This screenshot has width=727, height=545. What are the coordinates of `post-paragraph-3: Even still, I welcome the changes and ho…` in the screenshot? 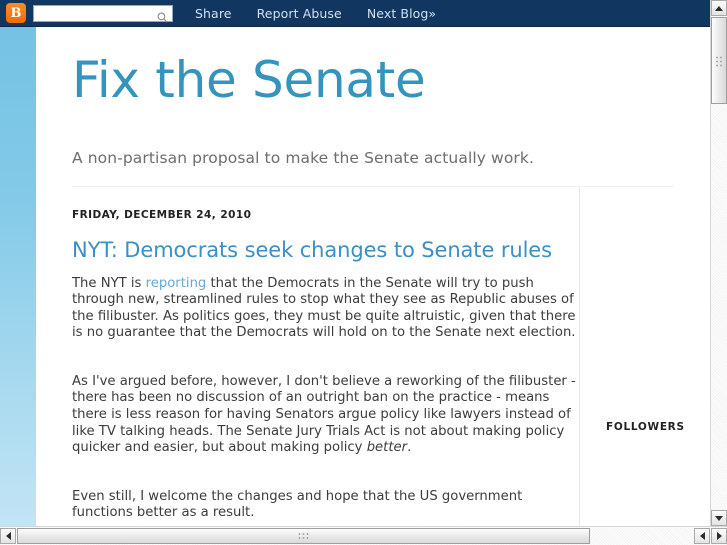 It's located at (297, 504).